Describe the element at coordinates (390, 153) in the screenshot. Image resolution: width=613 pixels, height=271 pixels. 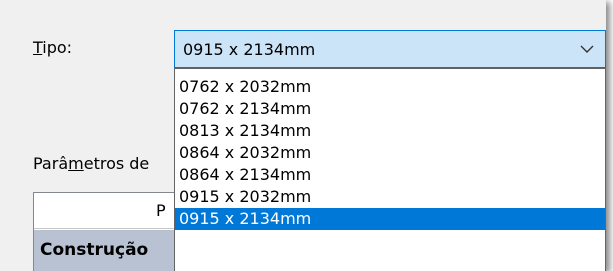
I see `dropdown-option: 0864 x 2032mm` at that location.